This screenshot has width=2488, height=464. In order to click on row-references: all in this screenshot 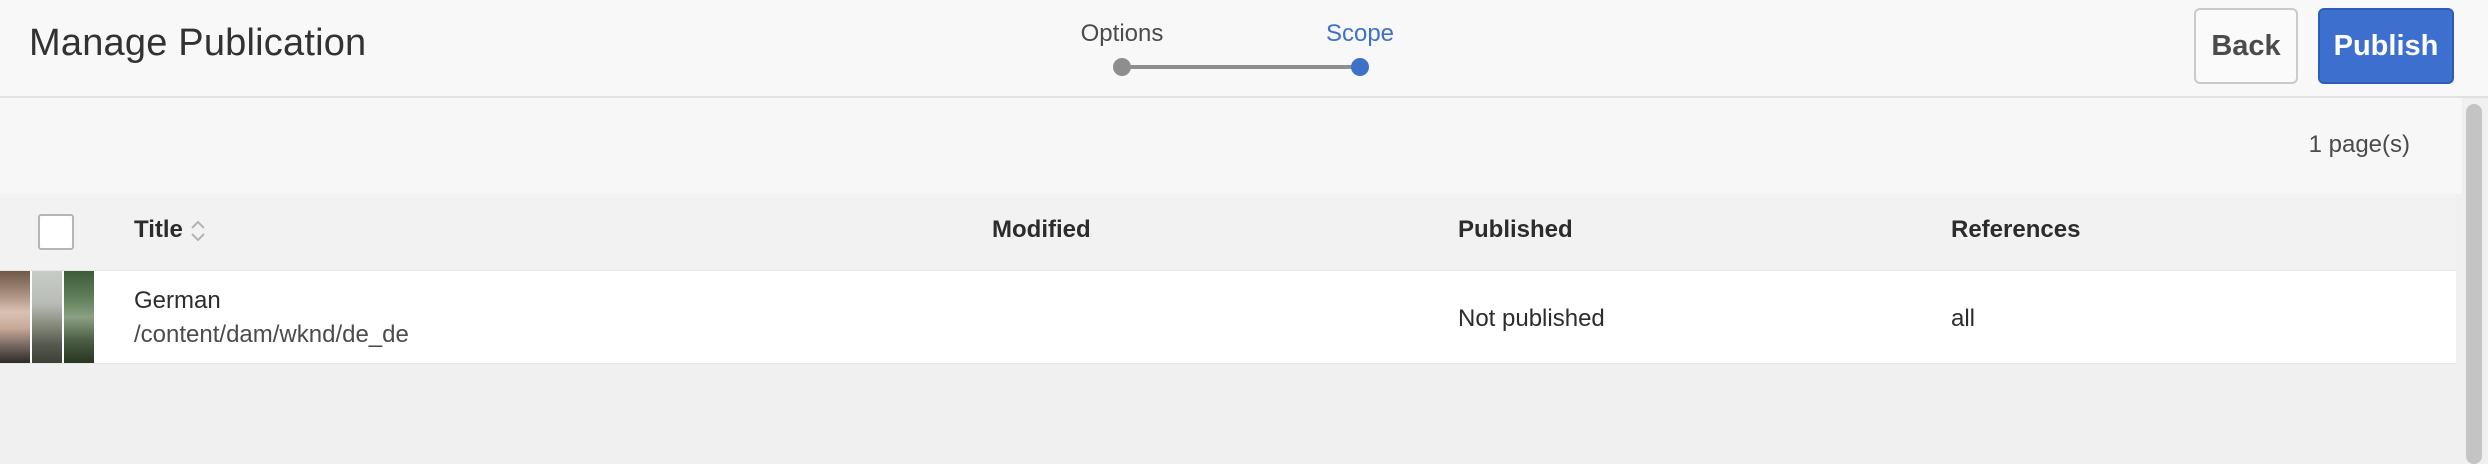, I will do `click(1963, 319)`.